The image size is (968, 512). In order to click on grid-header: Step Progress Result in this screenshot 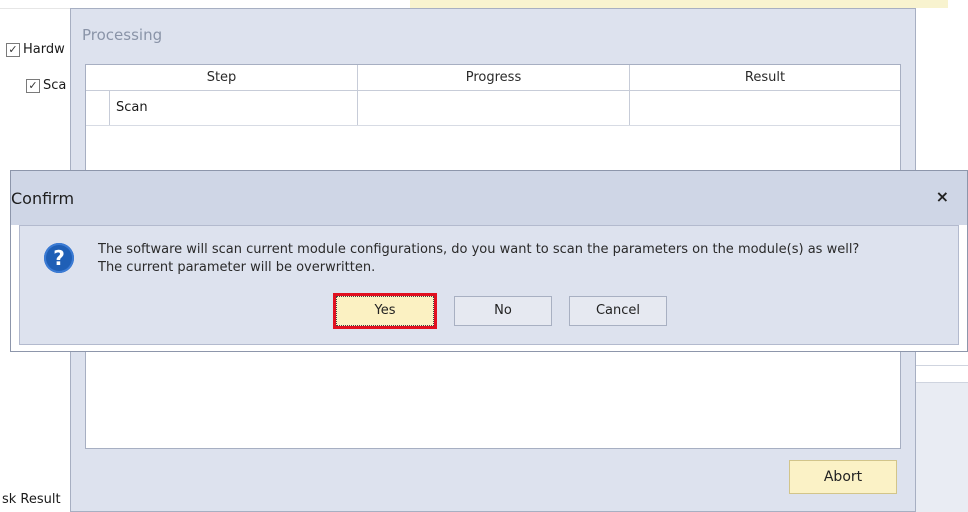, I will do `click(493, 78)`.